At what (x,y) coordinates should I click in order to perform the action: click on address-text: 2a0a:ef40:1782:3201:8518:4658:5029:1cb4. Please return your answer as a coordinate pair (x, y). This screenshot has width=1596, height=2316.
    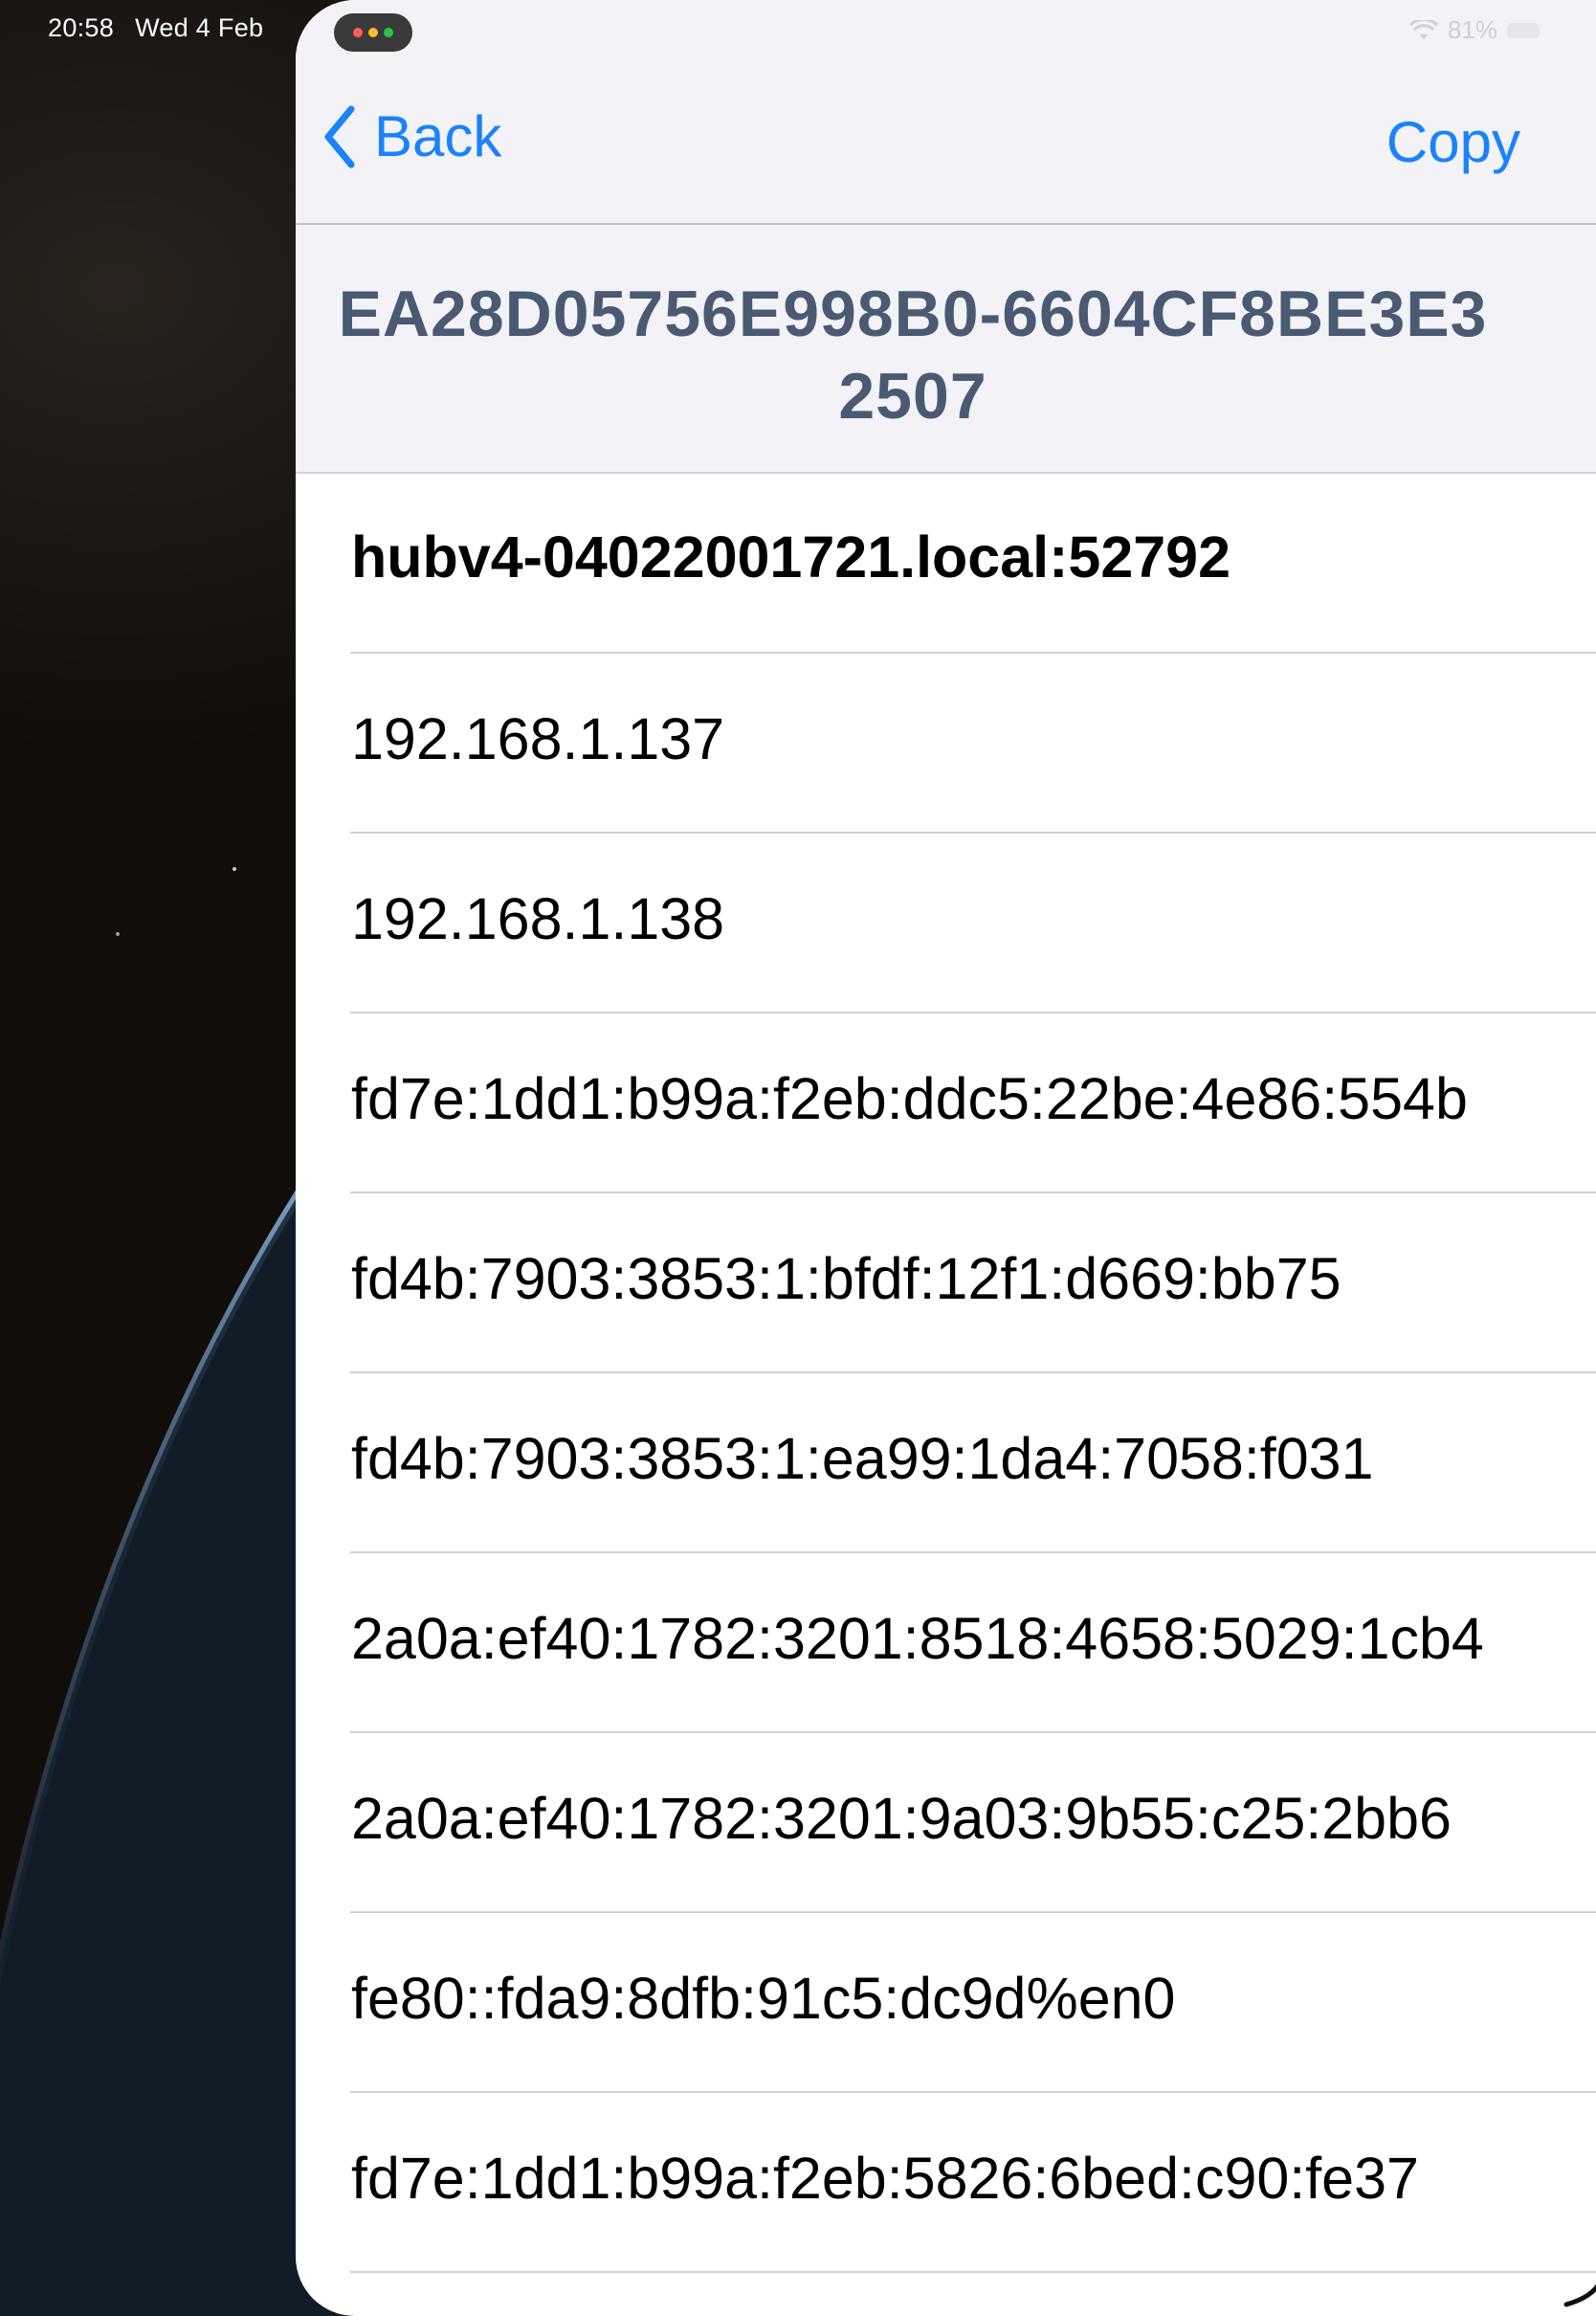
    Looking at the image, I should click on (918, 1639).